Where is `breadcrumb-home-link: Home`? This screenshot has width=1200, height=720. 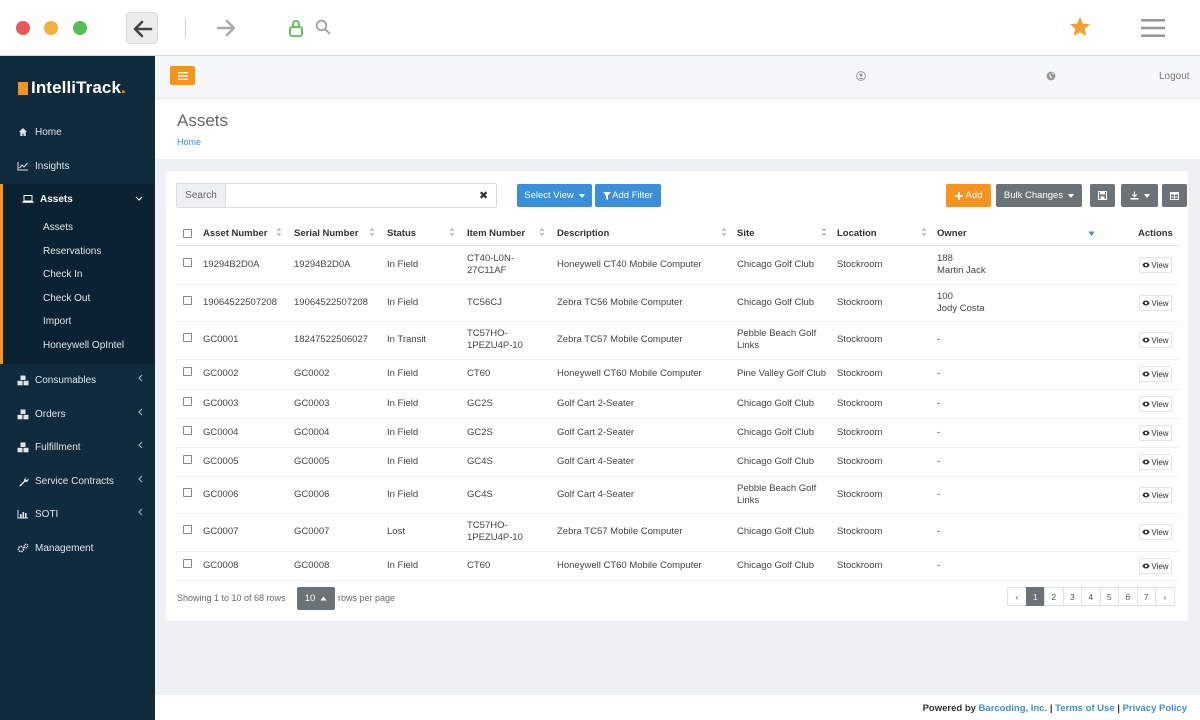 breadcrumb-home-link: Home is located at coordinates (189, 142).